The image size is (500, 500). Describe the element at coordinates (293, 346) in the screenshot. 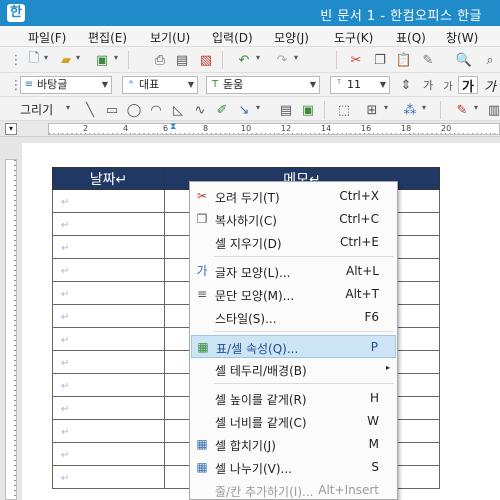

I see `context-menu-item: ▦ 표/셀 속성(Q)... P` at that location.